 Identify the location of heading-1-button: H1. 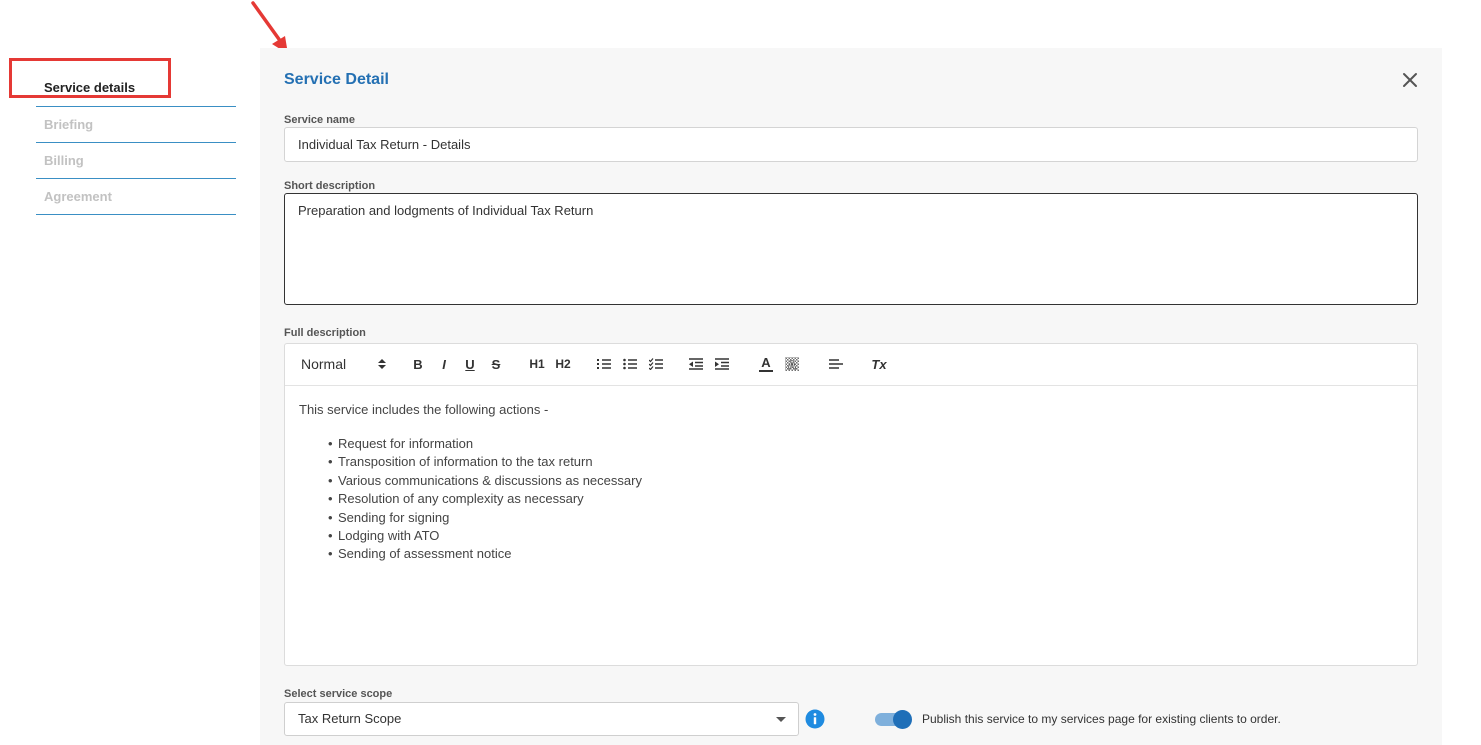
(537, 364).